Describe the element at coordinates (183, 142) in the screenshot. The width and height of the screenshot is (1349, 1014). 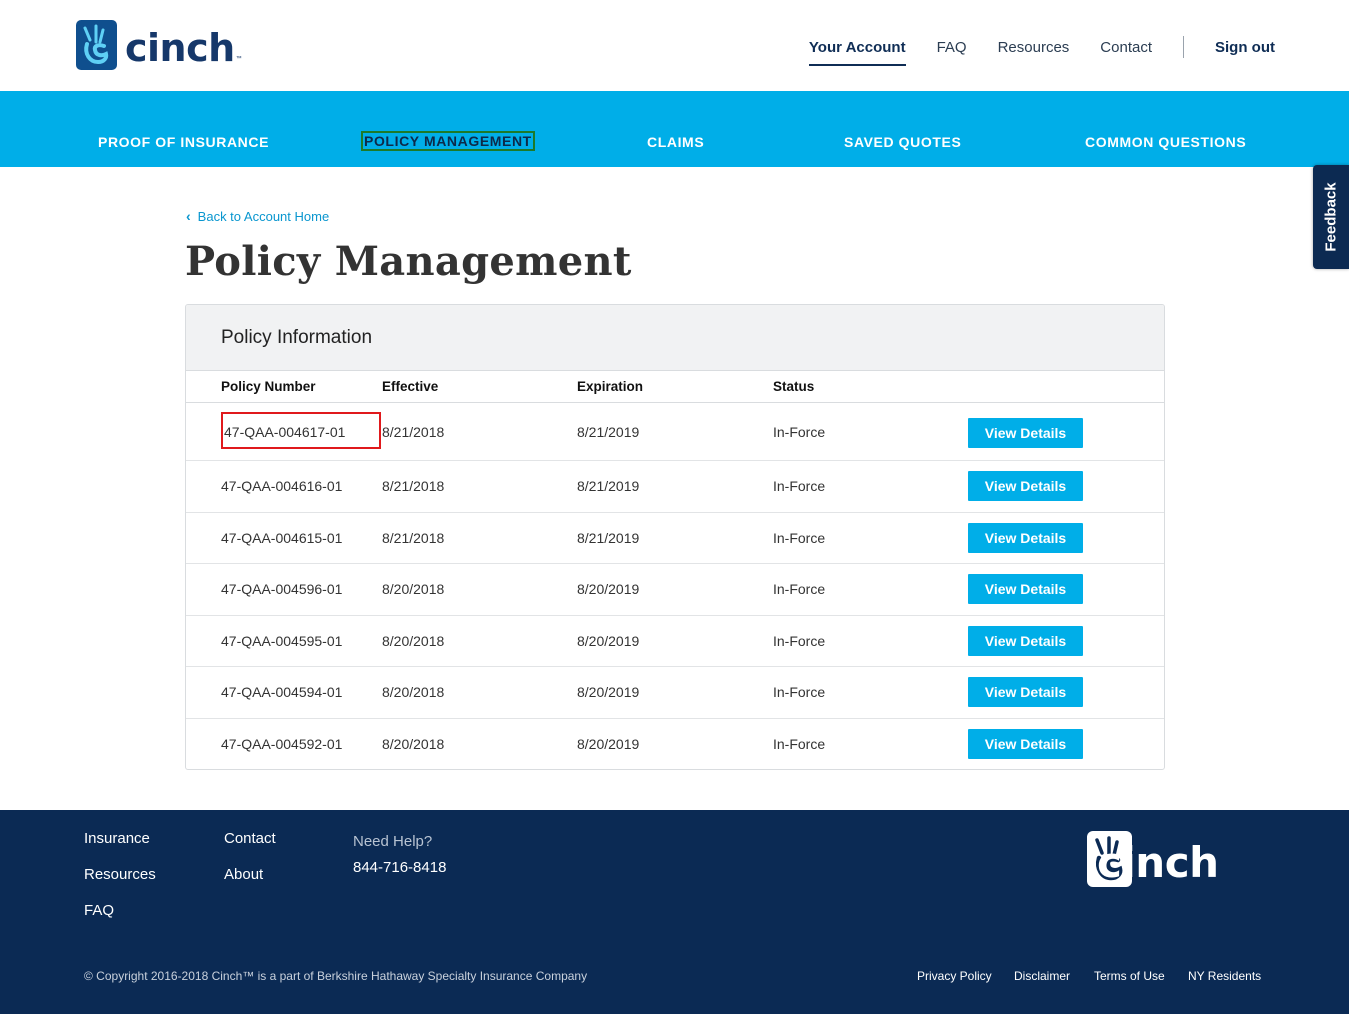
I see `subnav-proof-of-insurance: PROOF OF INSURANCE` at that location.